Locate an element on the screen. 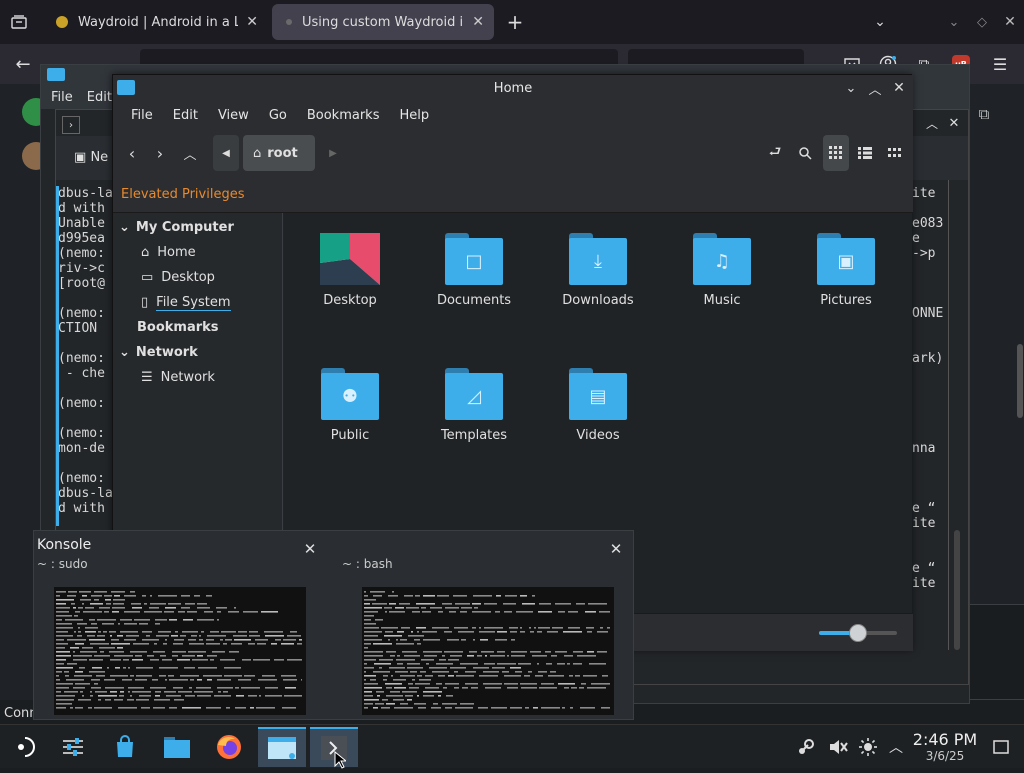 Image resolution: width=1024 pixels, height=773 pixels. show-desktop-icon is located at coordinates (1001, 747).